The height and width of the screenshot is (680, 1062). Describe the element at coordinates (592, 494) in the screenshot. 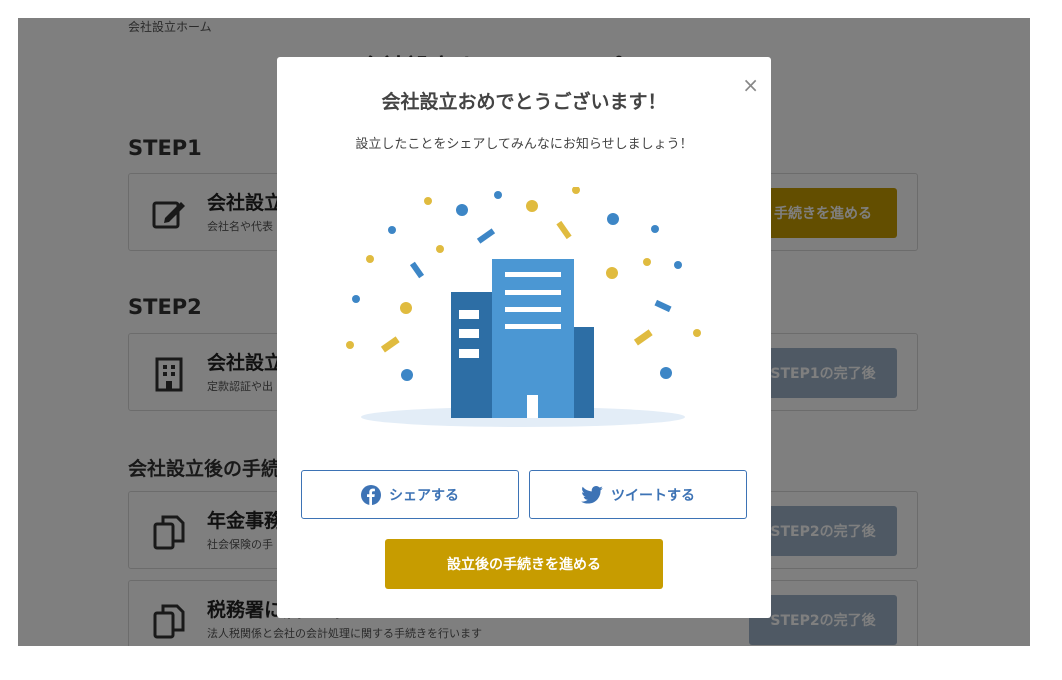

I see `twitter-icon` at that location.